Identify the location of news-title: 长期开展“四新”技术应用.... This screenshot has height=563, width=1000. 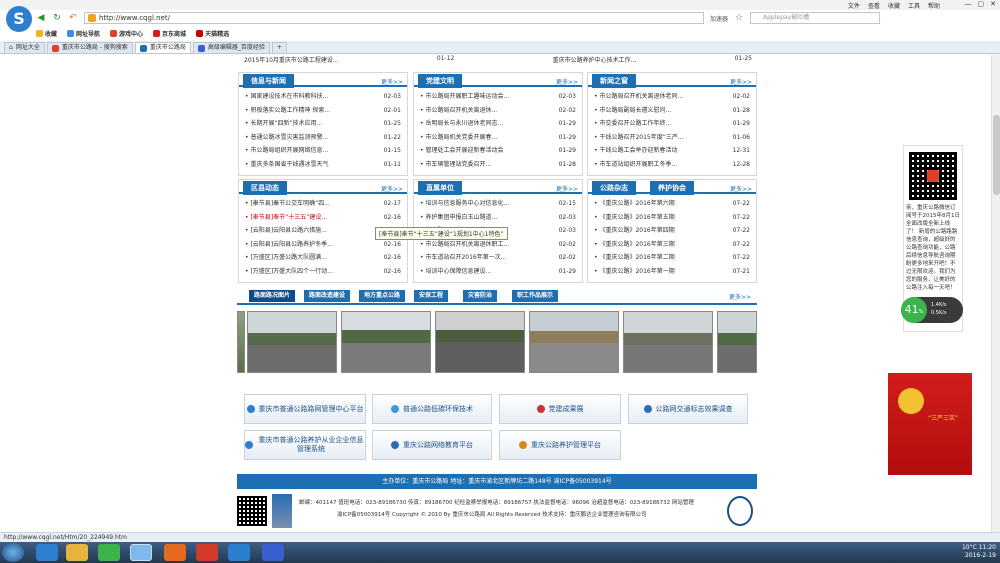
(307, 124).